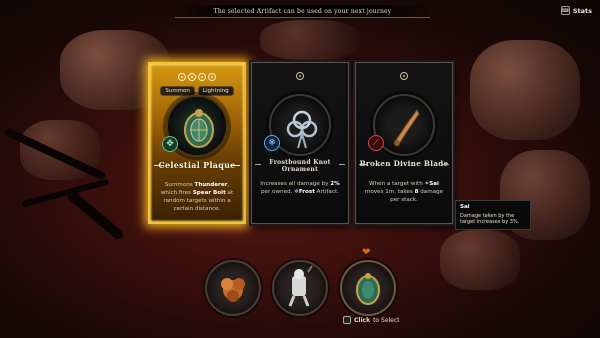 The image size is (600, 338). What do you see at coordinates (170, 144) in the screenshot?
I see `lightning-rune-icon: ✥` at bounding box center [170, 144].